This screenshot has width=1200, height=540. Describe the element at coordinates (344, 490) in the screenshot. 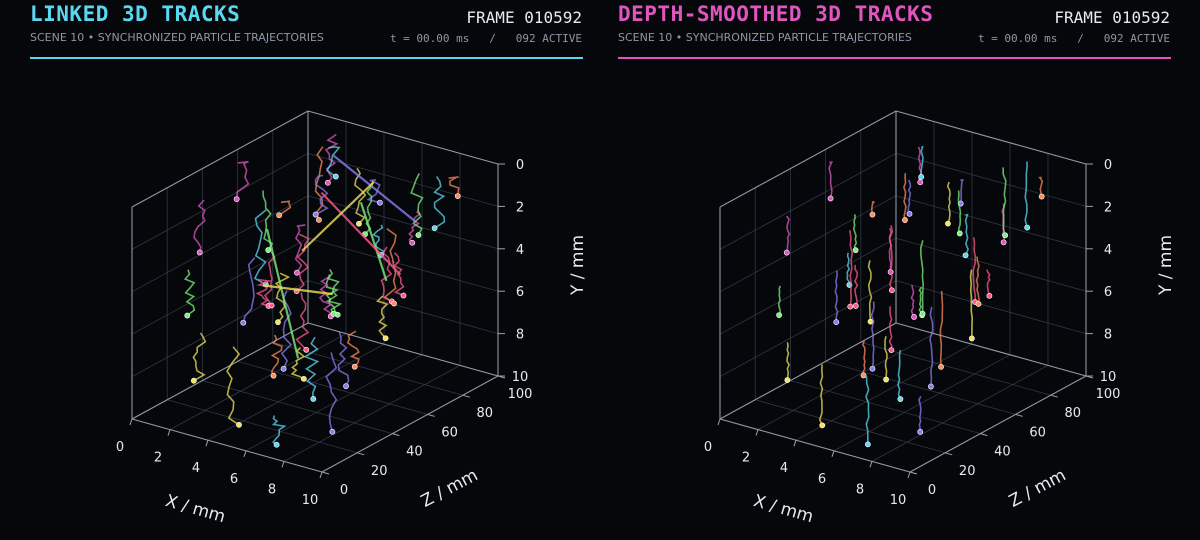

I see `z-tick-label: 0` at that location.